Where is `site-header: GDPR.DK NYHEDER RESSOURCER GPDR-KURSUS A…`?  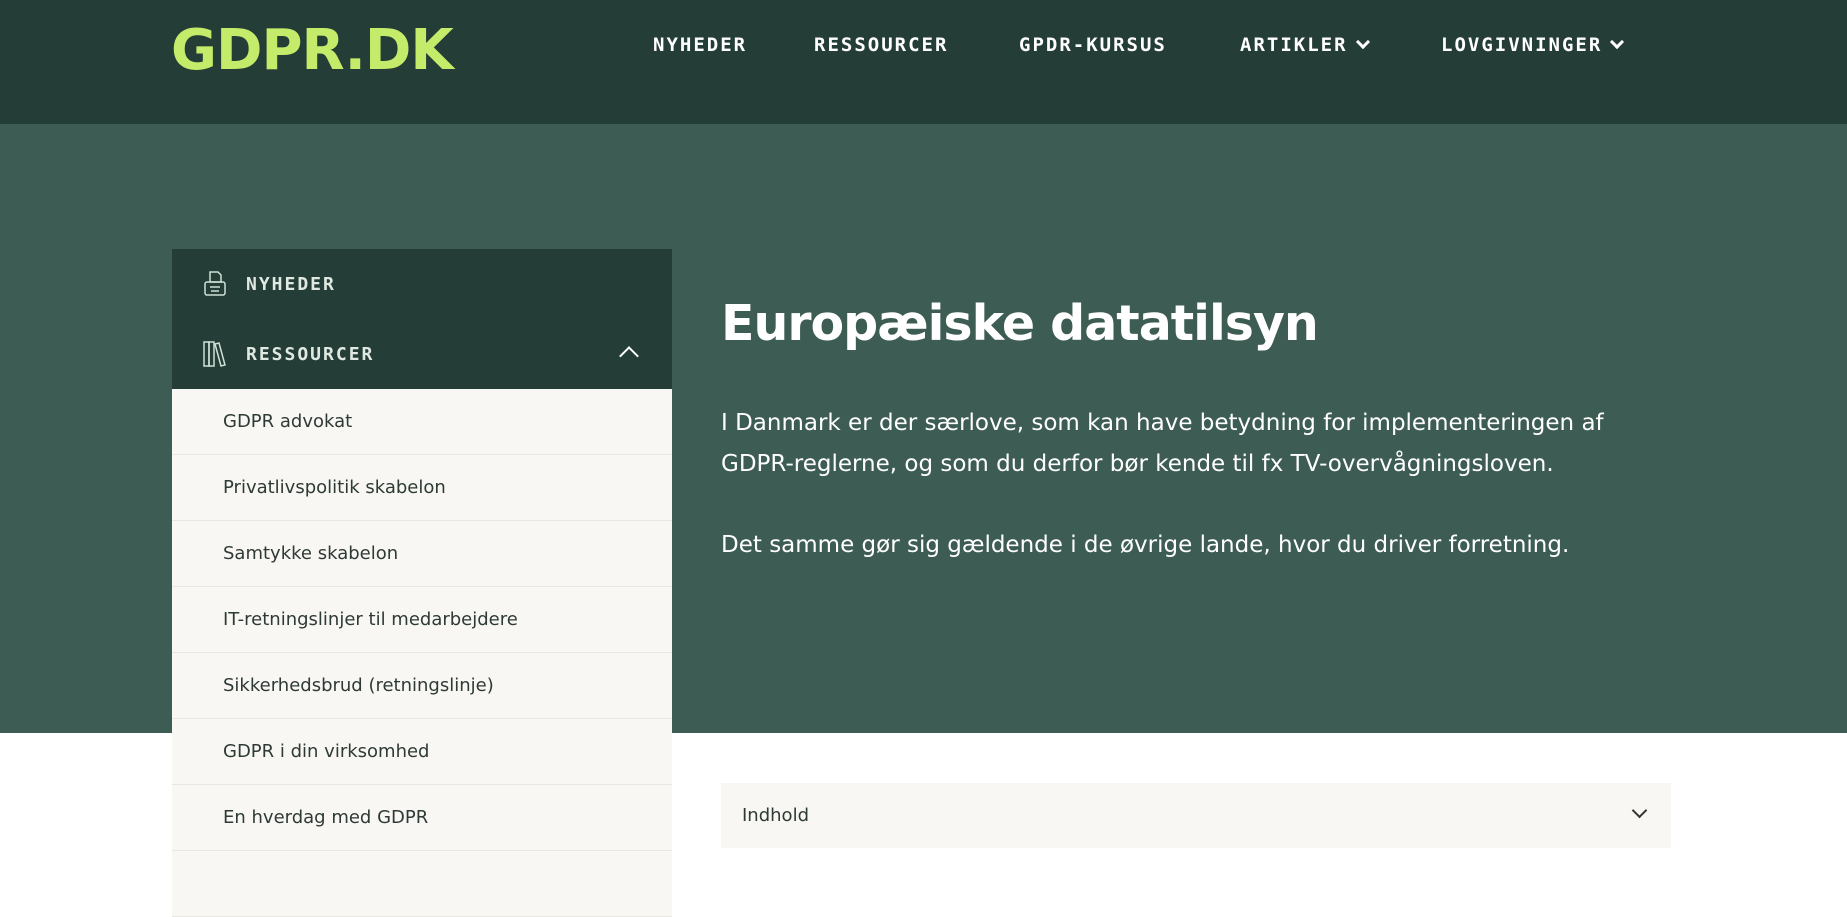
site-header: GDPR.DK NYHEDER RESSOURCER GPDR-KURSUS A… is located at coordinates (923, 62).